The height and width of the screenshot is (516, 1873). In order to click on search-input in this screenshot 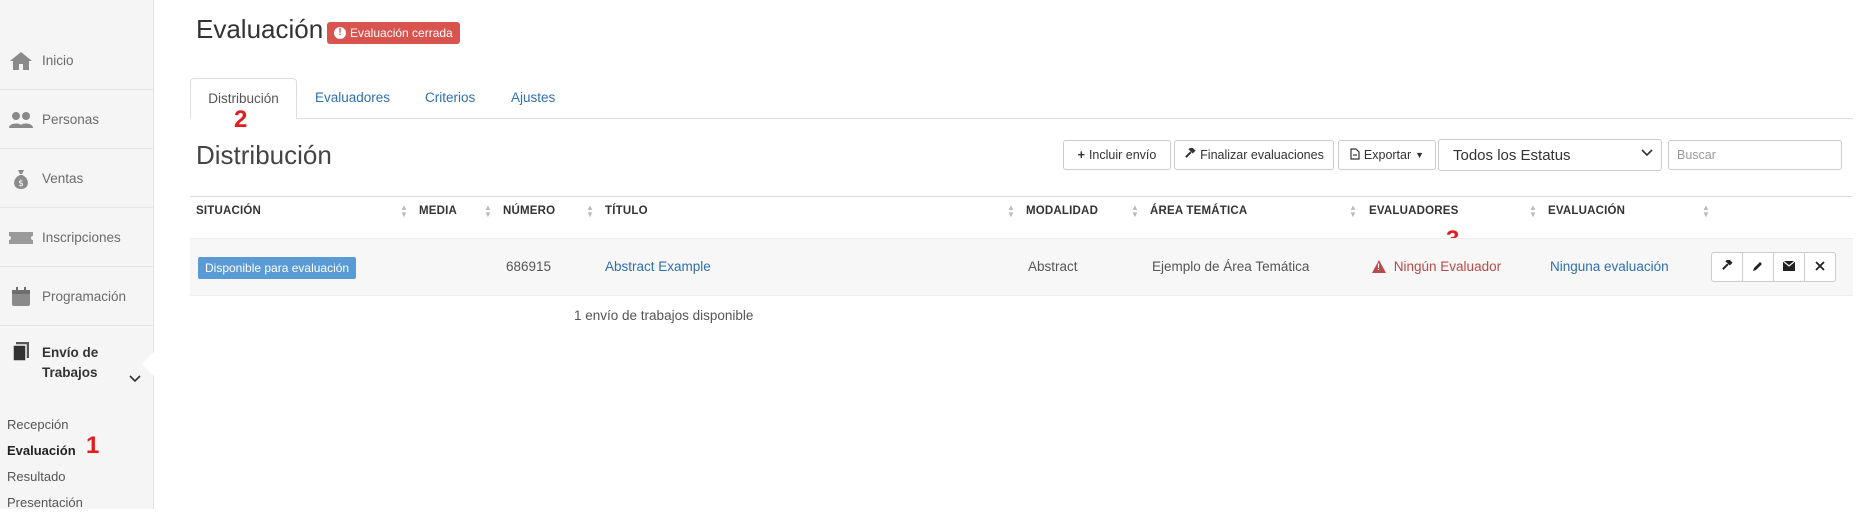, I will do `click(1755, 155)`.